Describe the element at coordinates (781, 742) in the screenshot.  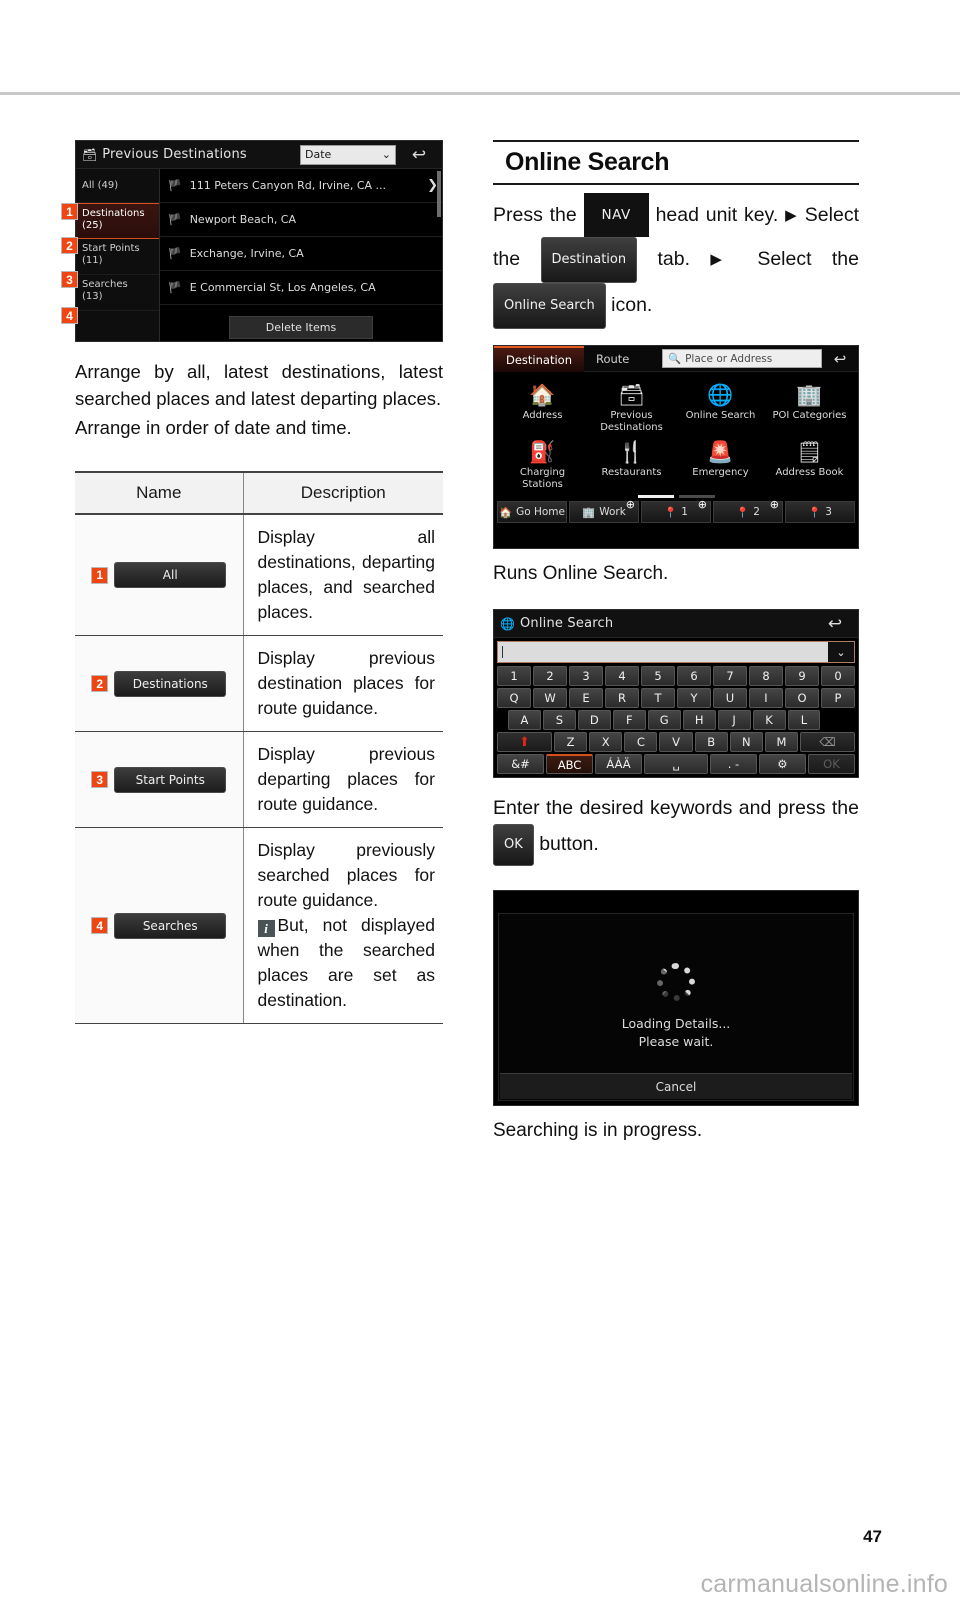
I see `key-m: M` at that location.